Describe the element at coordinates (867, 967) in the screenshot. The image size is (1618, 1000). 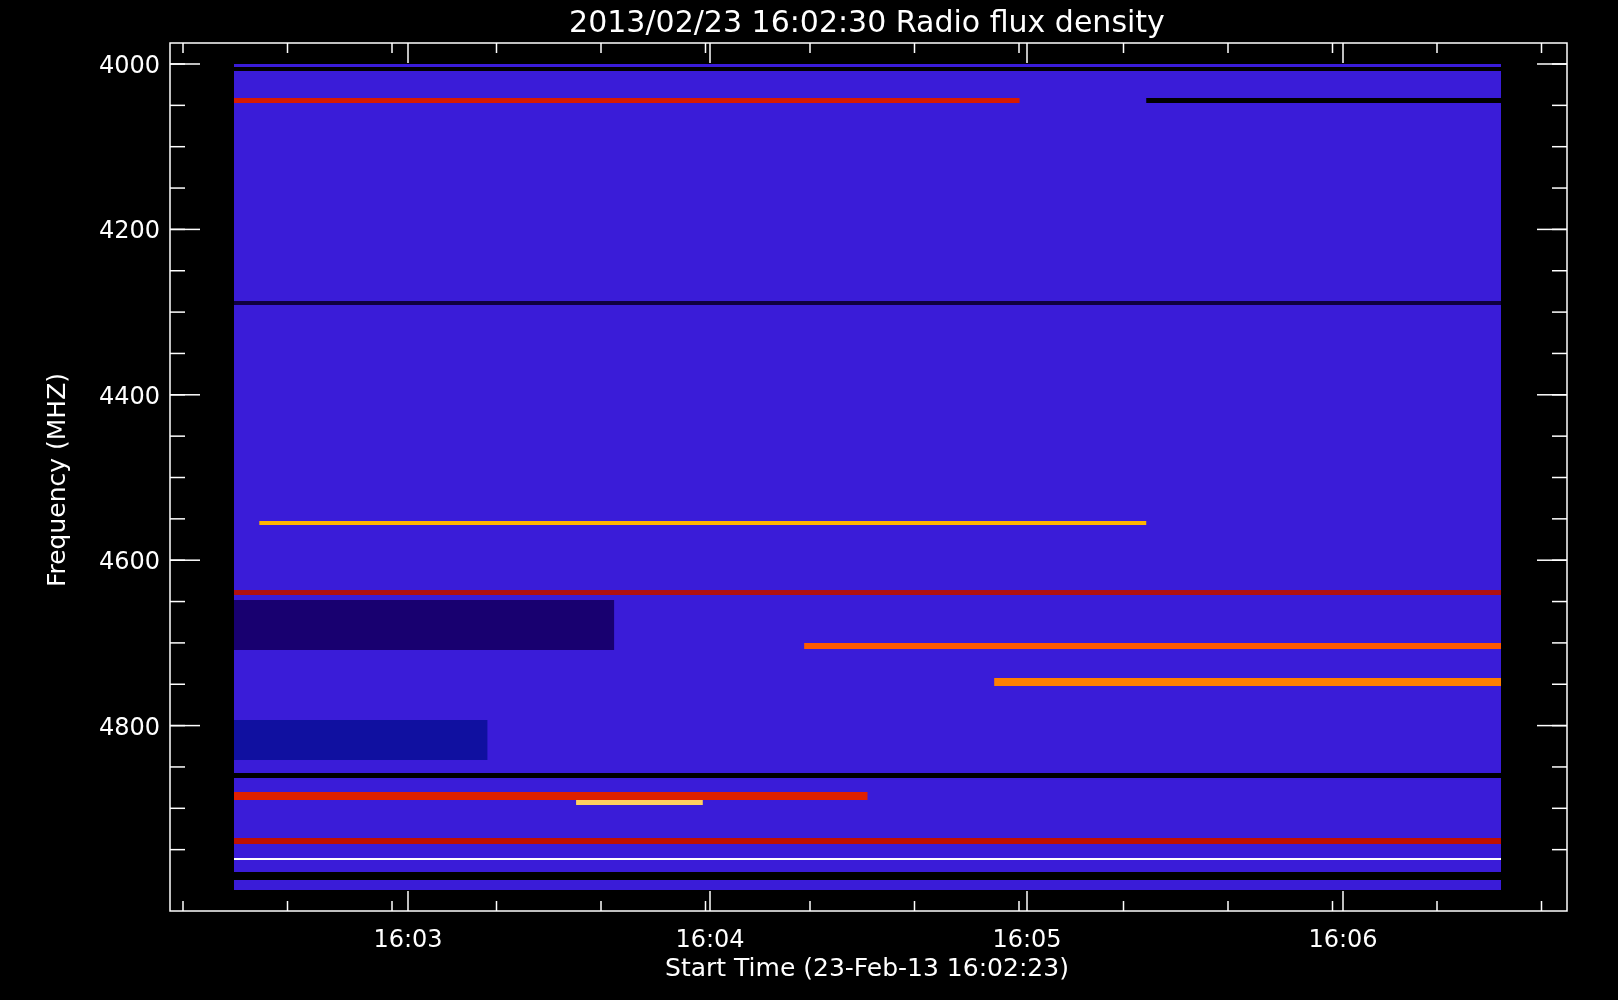
I see `x-axis-label: Start Time (23-Feb-13 16:02:23)` at that location.